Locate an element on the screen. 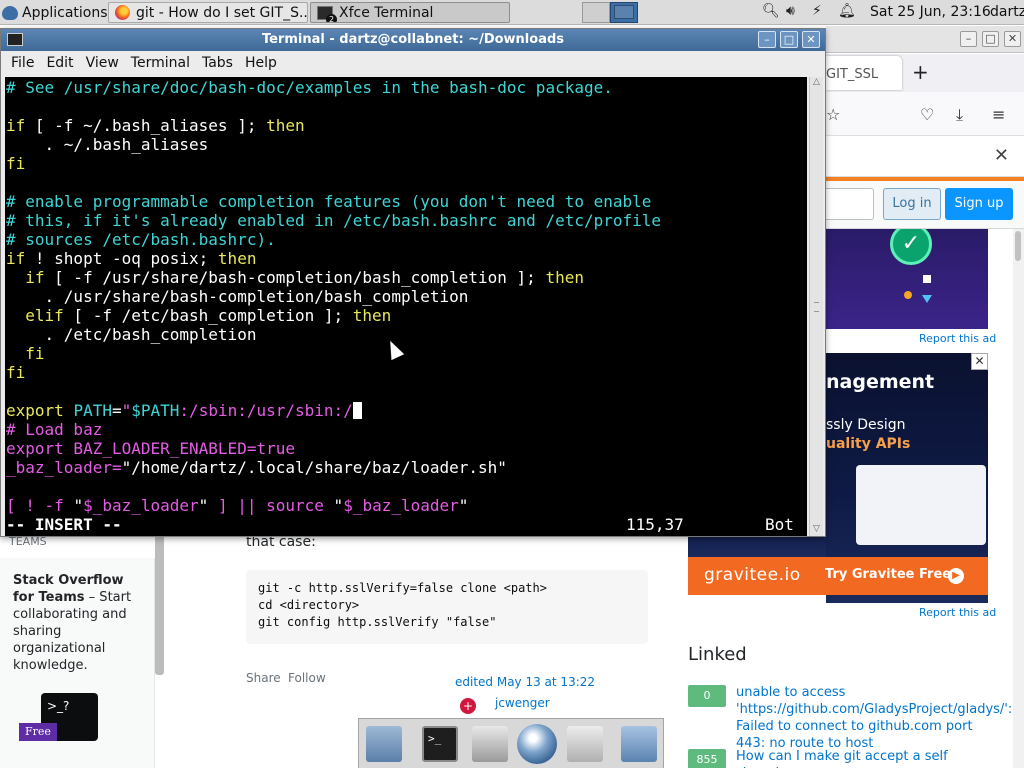  task-terminal: 2 Xfce Terminal is located at coordinates (410, 12).